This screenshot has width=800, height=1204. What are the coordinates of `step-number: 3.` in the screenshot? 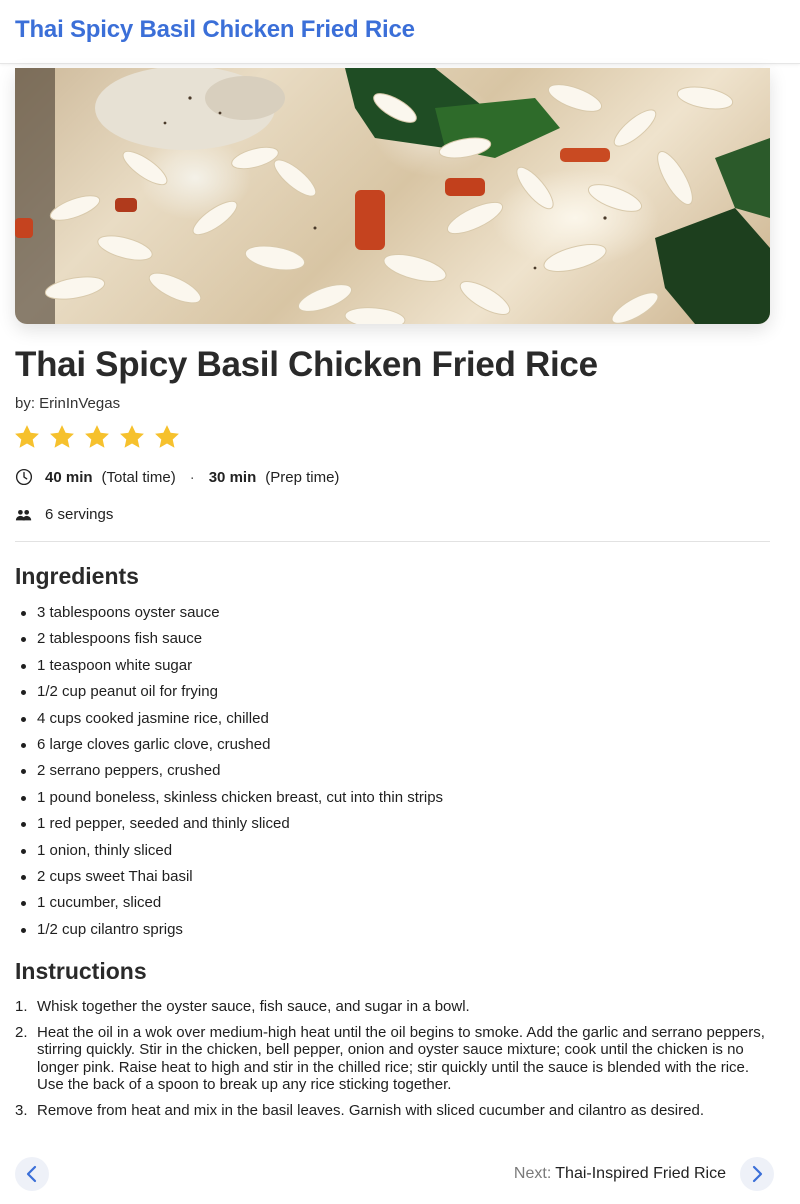 It's located at (21, 1110).